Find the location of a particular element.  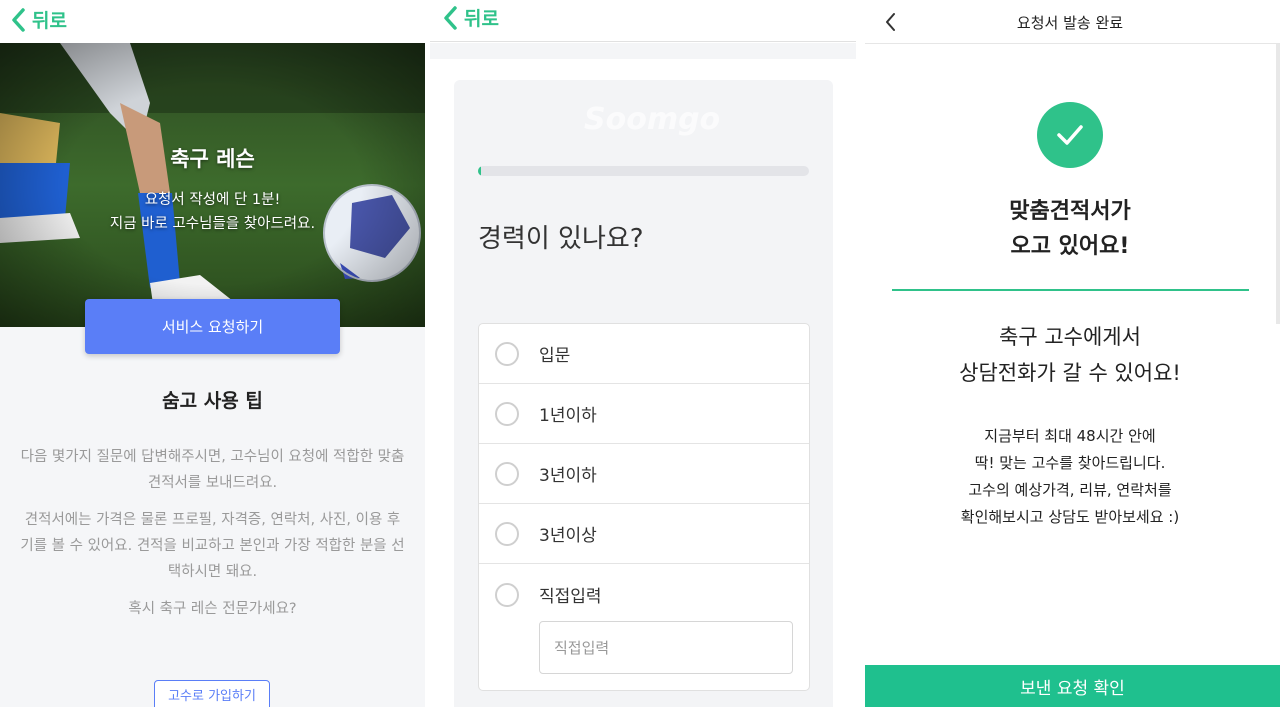

check-icon is located at coordinates (1070, 135).